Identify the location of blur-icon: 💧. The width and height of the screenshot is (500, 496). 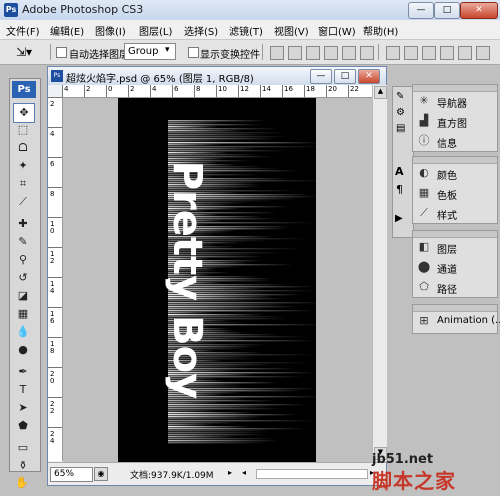
(23, 332).